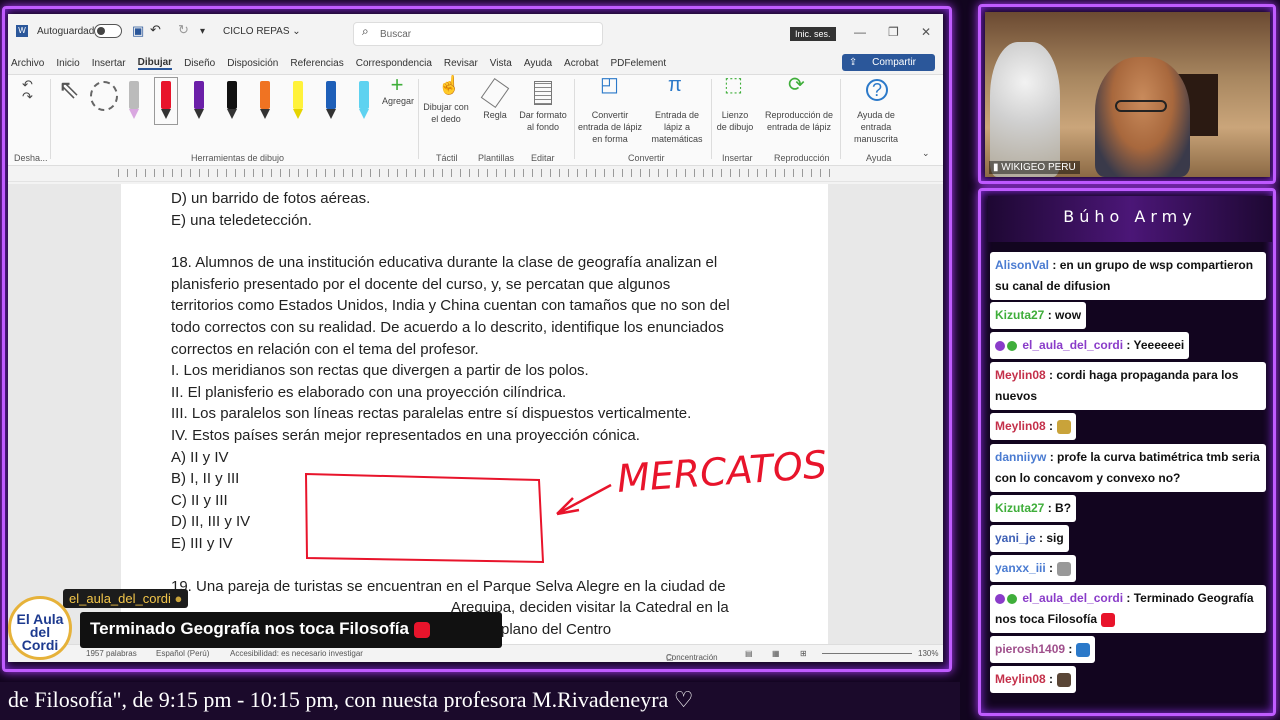 This screenshot has height=720, width=1280. I want to click on close-icon: ✕, so click(926, 32).